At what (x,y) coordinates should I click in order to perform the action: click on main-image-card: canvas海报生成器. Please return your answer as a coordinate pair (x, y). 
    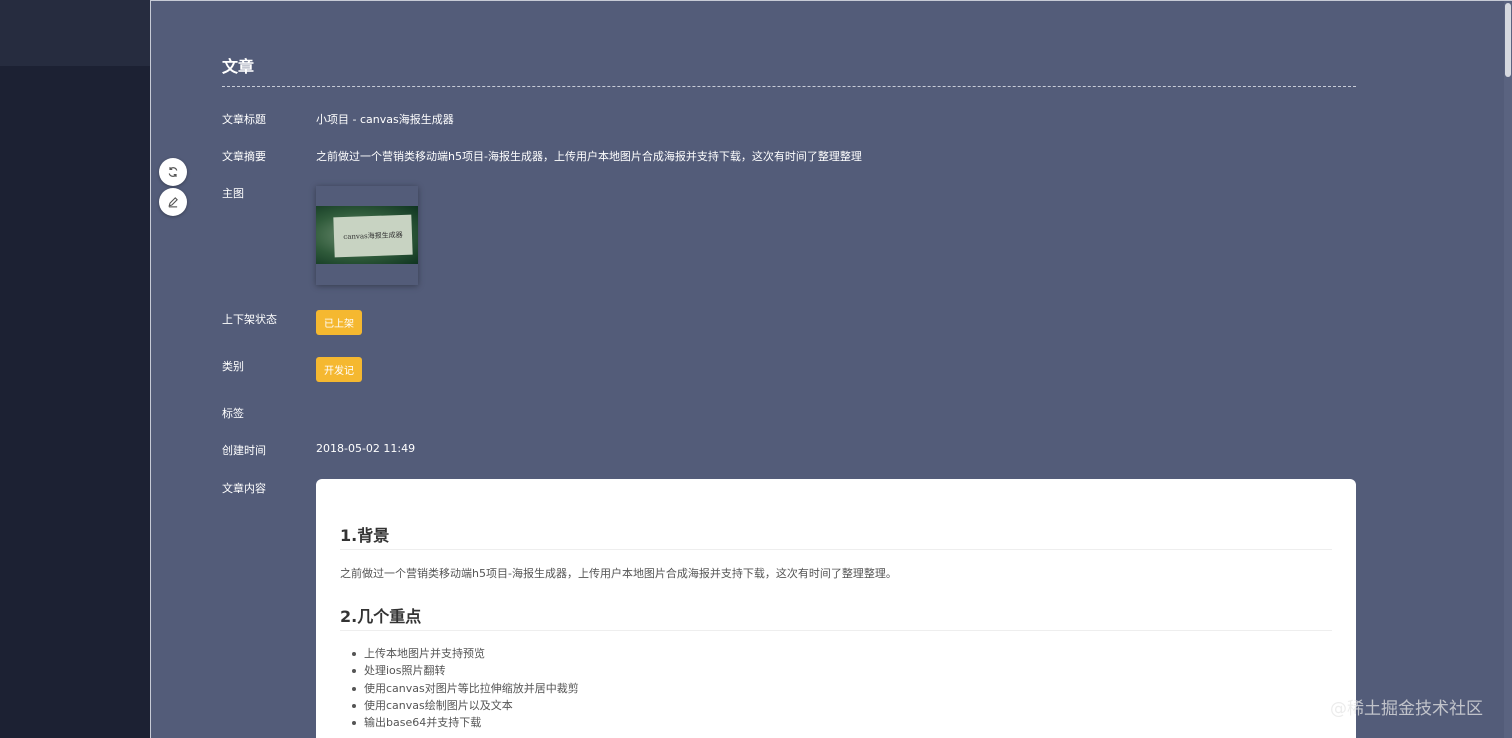
    Looking at the image, I should click on (367, 235).